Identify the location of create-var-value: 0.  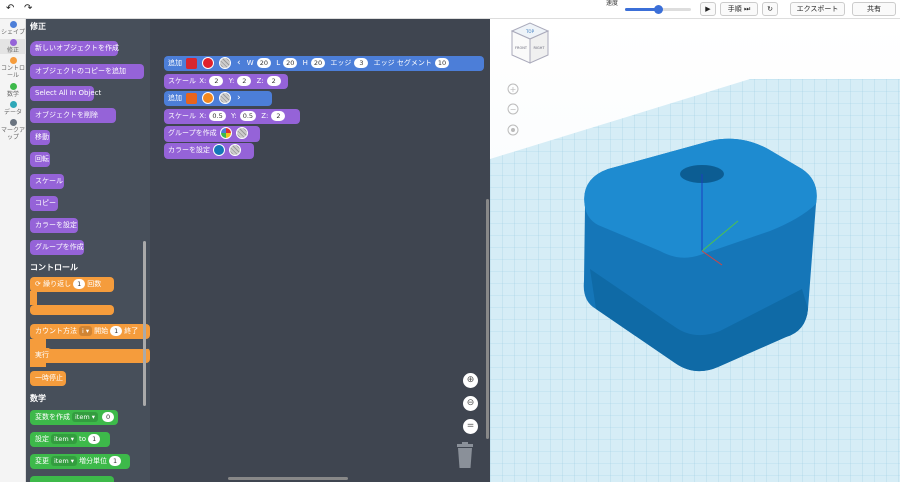
(108, 417).